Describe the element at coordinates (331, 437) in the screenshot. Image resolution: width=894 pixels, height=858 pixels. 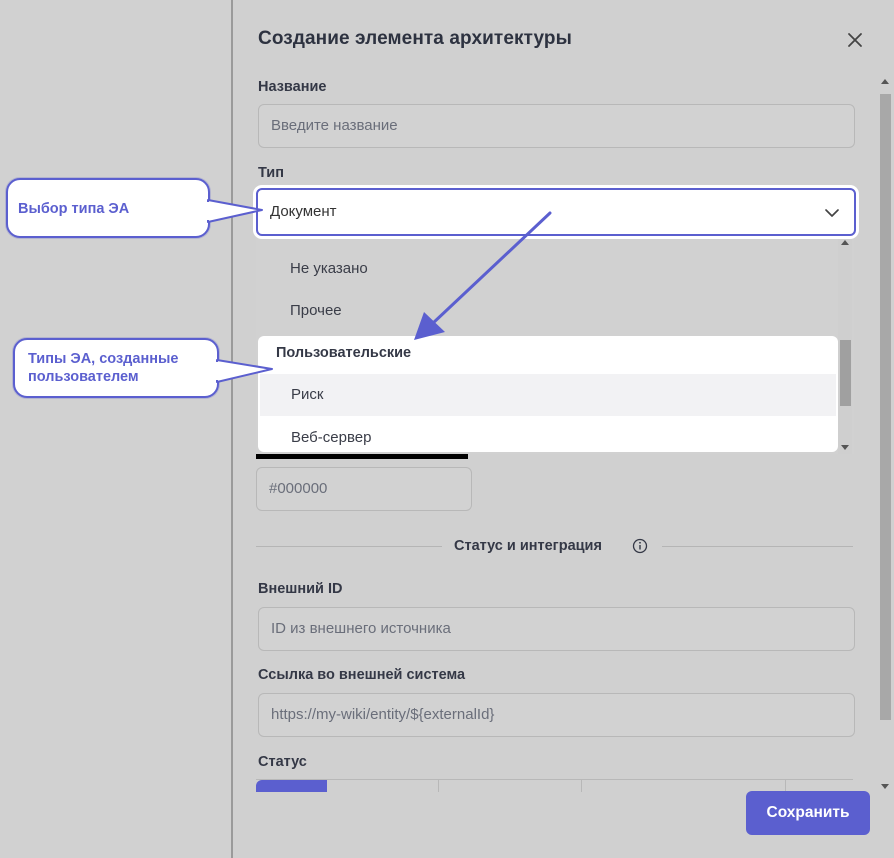
I see `dropdown-item-label: Веб-сервер` at that location.